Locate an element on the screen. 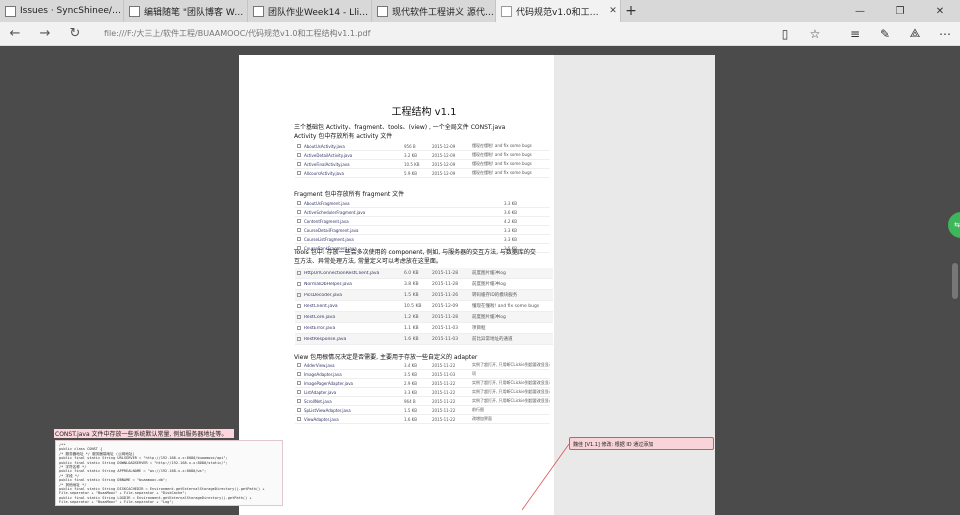 This screenshot has width=960, height=515. fragment-heading: Fragment 包中存放所有 fragment 文件 is located at coordinates (349, 194).